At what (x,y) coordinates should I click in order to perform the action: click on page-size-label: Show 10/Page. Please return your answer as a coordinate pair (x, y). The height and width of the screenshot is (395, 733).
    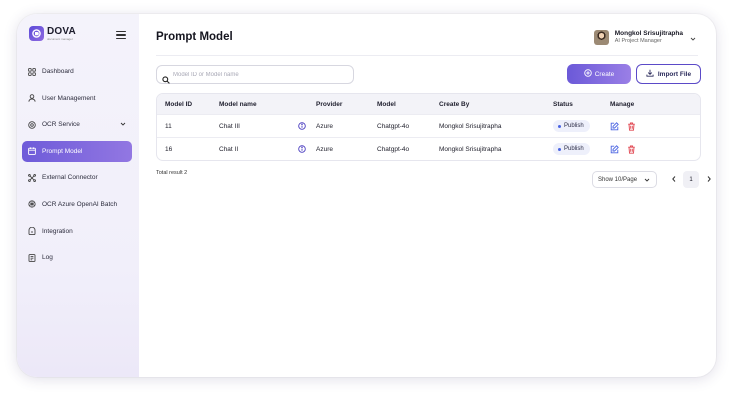
    Looking at the image, I should click on (618, 179).